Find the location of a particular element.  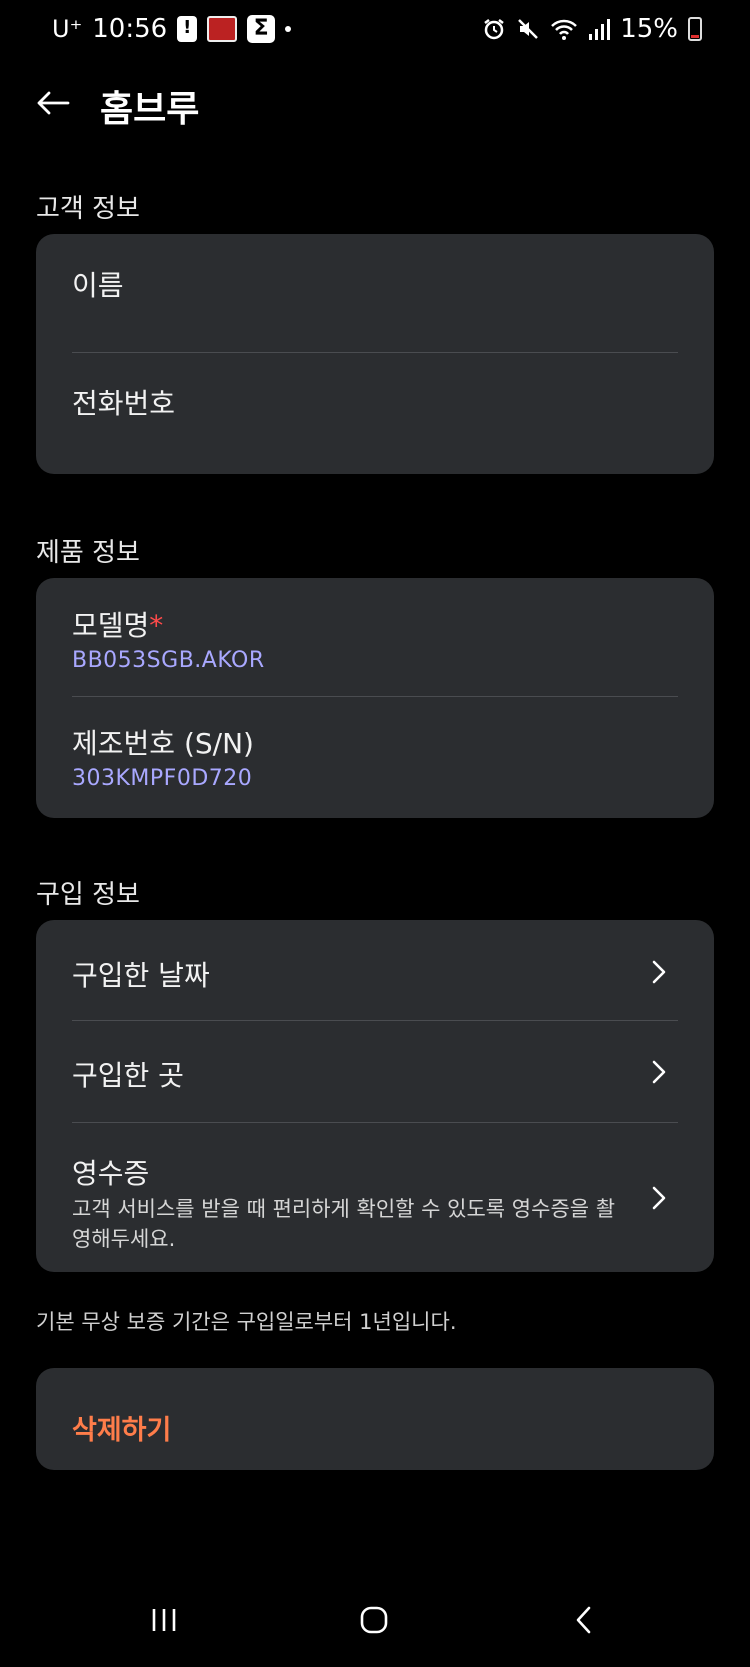

customer-section-title: 고객 정보 is located at coordinates (88, 209).